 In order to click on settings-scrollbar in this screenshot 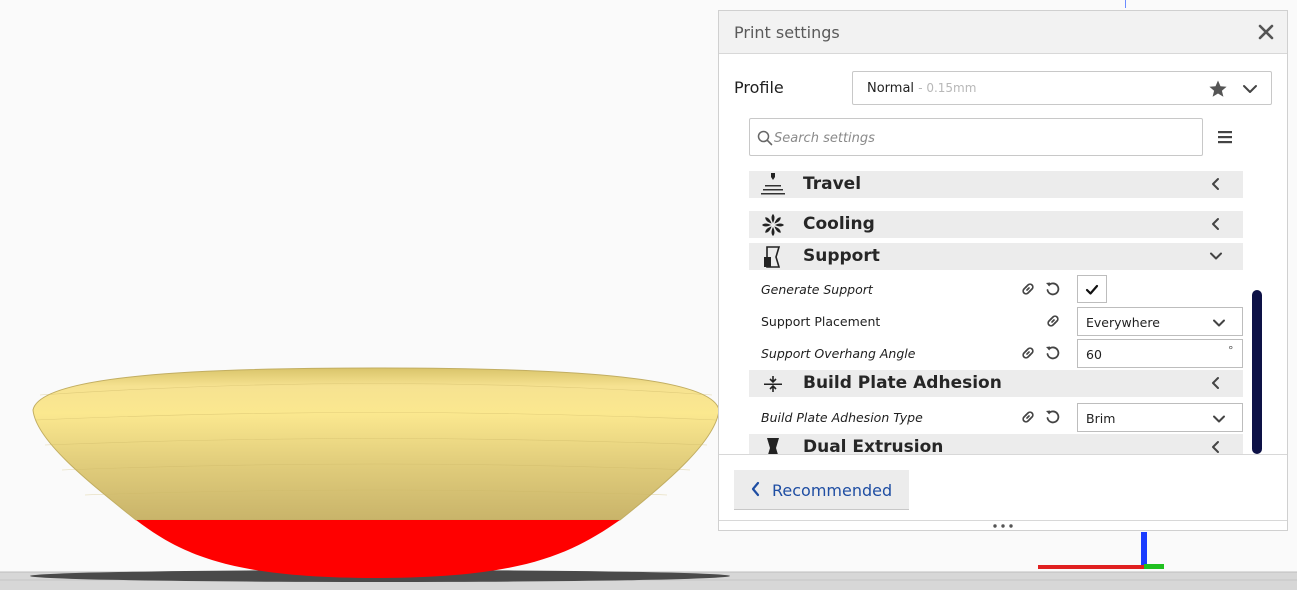, I will do `click(1257, 372)`.